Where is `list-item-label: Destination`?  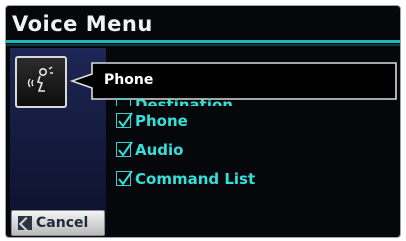
list-item-label: Destination is located at coordinates (184, 101).